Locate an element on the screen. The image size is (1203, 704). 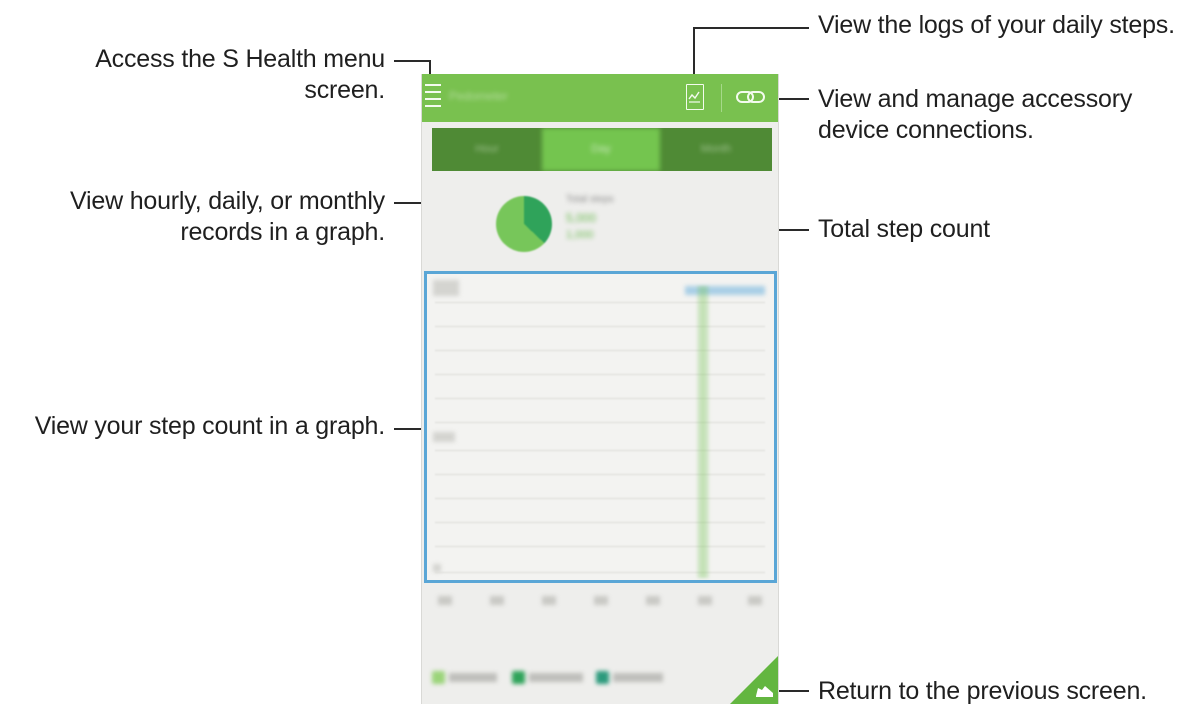
callout-records-line2: records in a graph. is located at coordinates (282, 232).